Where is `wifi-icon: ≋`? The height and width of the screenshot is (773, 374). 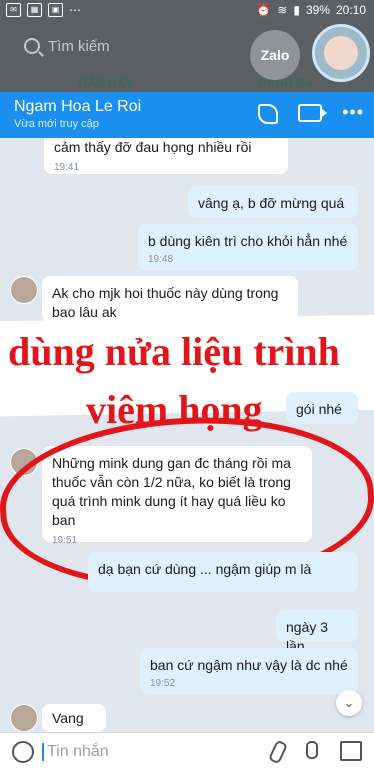
wifi-icon: ≋ is located at coordinates (282, 10).